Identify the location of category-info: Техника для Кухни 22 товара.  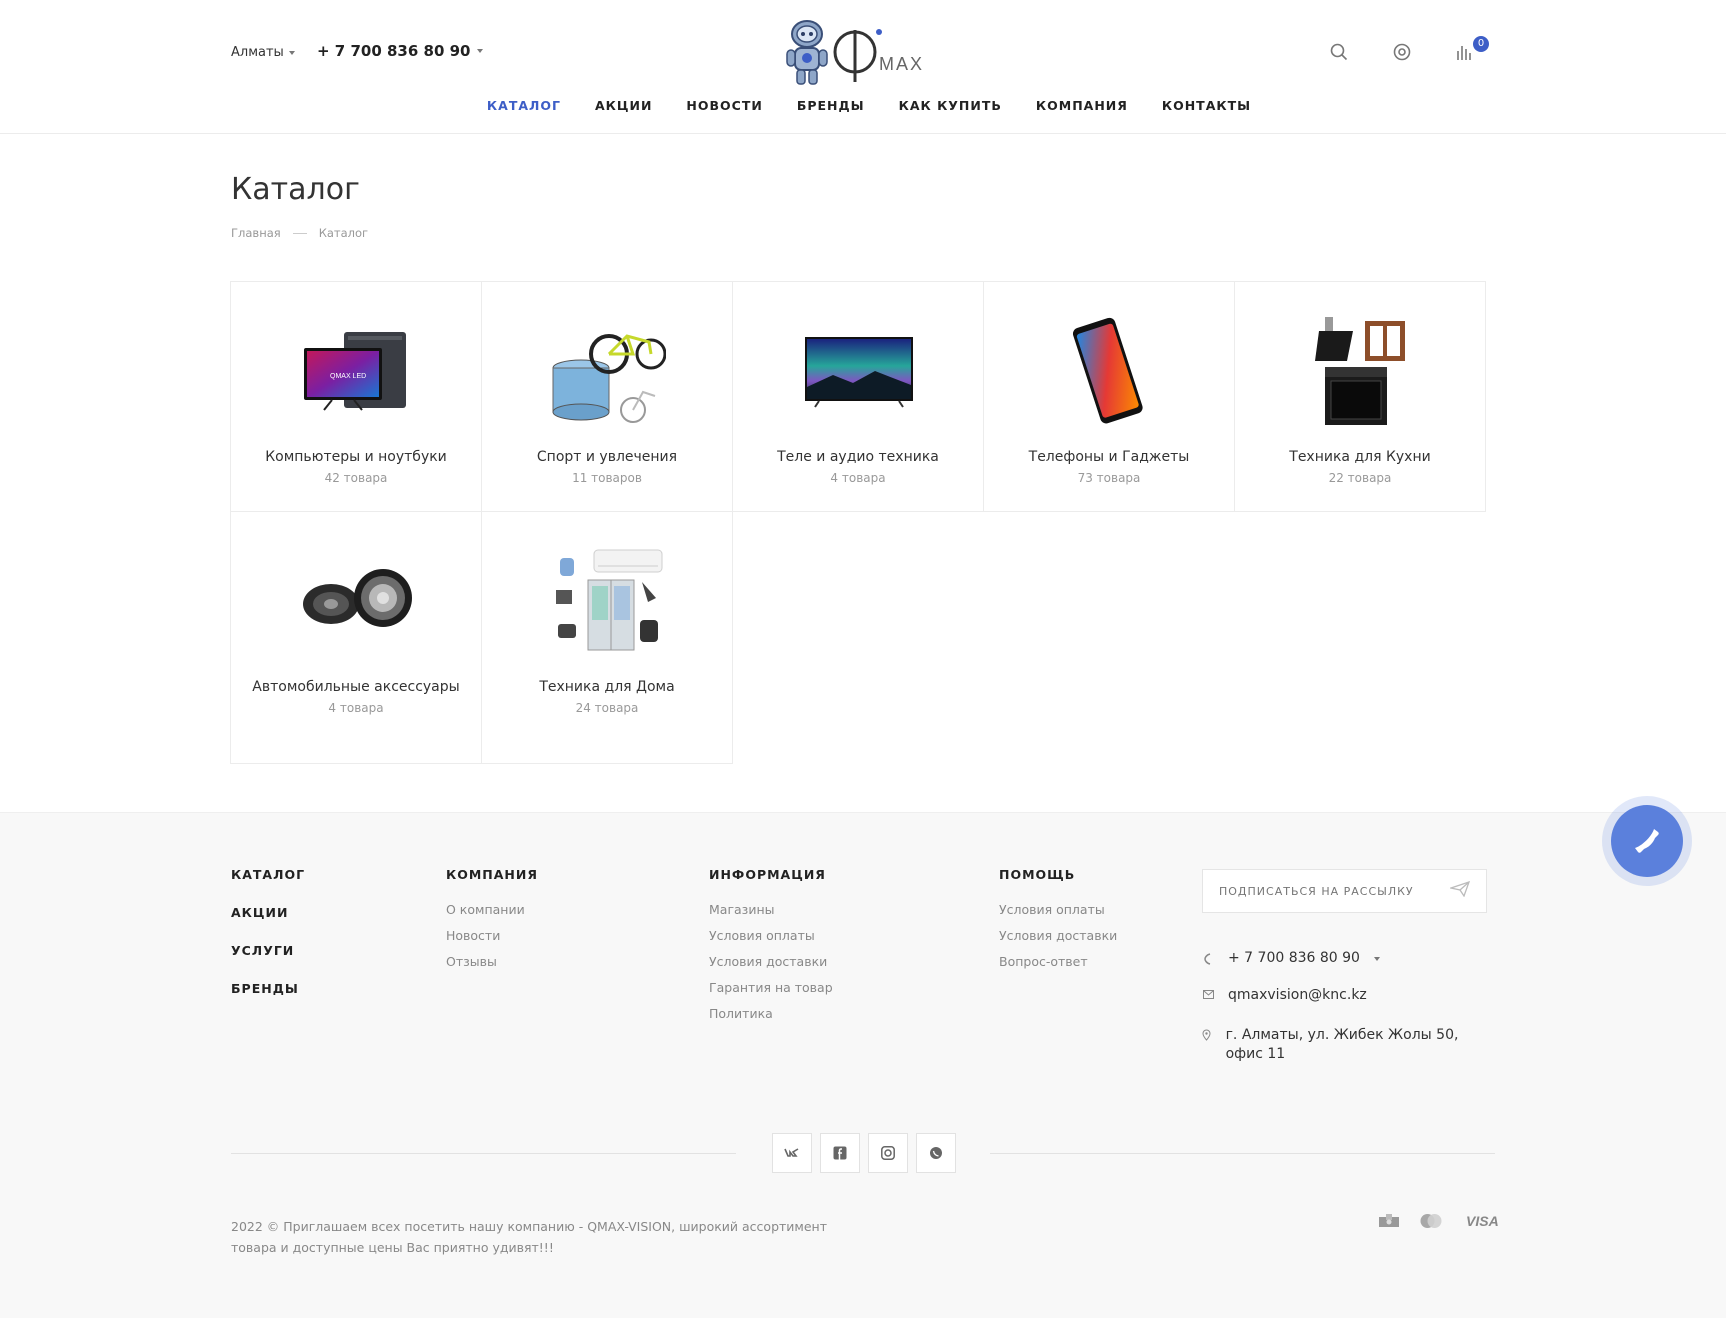
(1360, 466).